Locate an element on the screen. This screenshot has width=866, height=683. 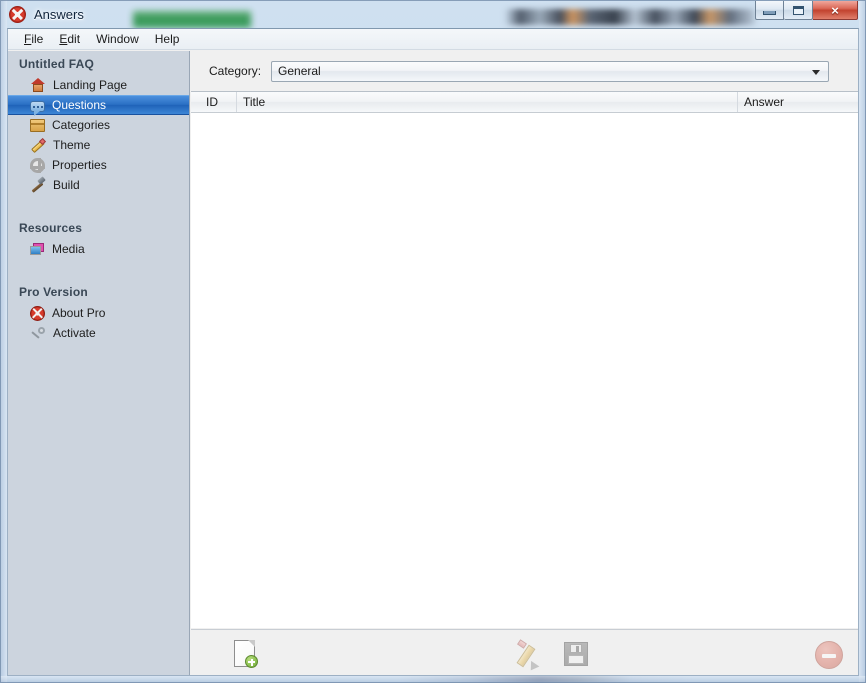
speech-icon is located at coordinates (37, 108).